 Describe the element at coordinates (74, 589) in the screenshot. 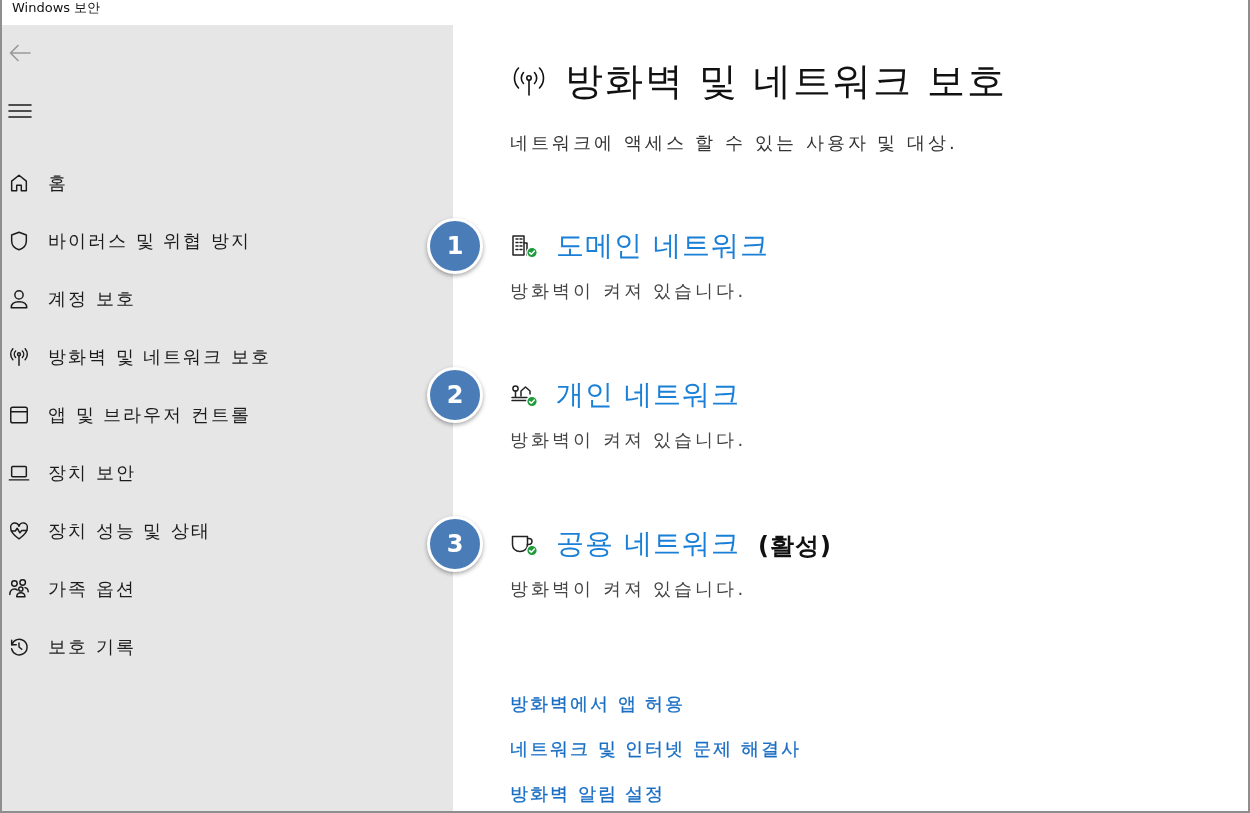

I see `nav-item: 가족 옵션` at that location.